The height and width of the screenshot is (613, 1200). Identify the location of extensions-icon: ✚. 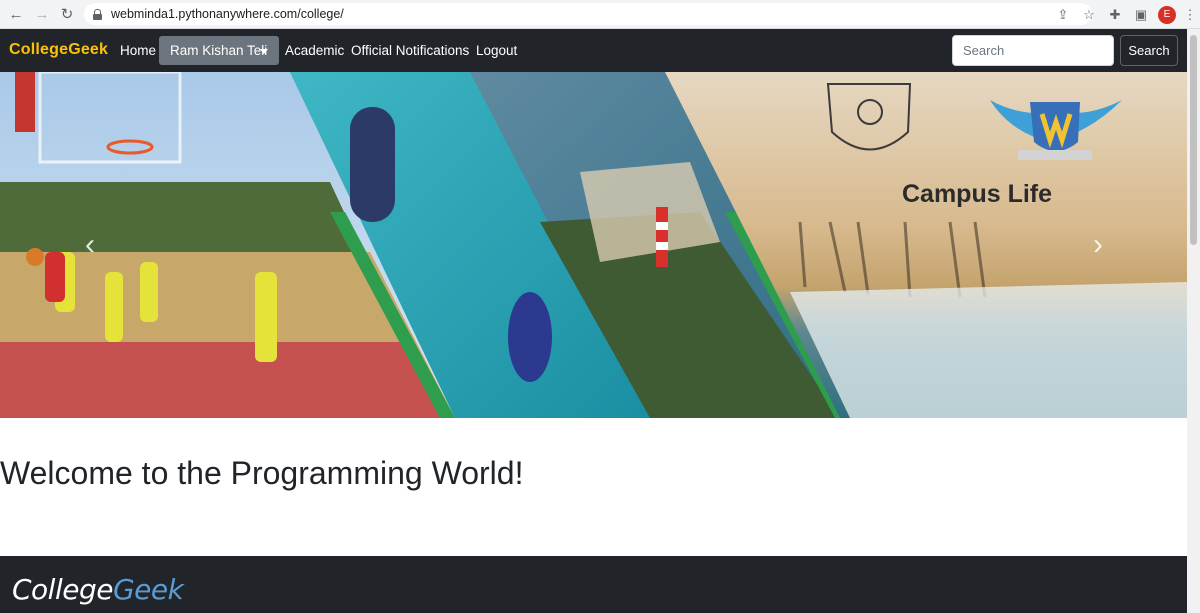
(1115, 15).